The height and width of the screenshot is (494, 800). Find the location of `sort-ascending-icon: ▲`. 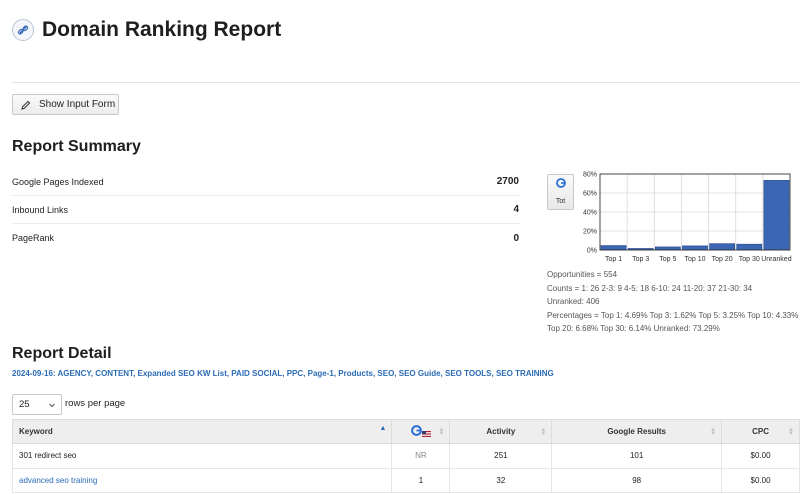

sort-ascending-icon: ▲ is located at coordinates (383, 428).